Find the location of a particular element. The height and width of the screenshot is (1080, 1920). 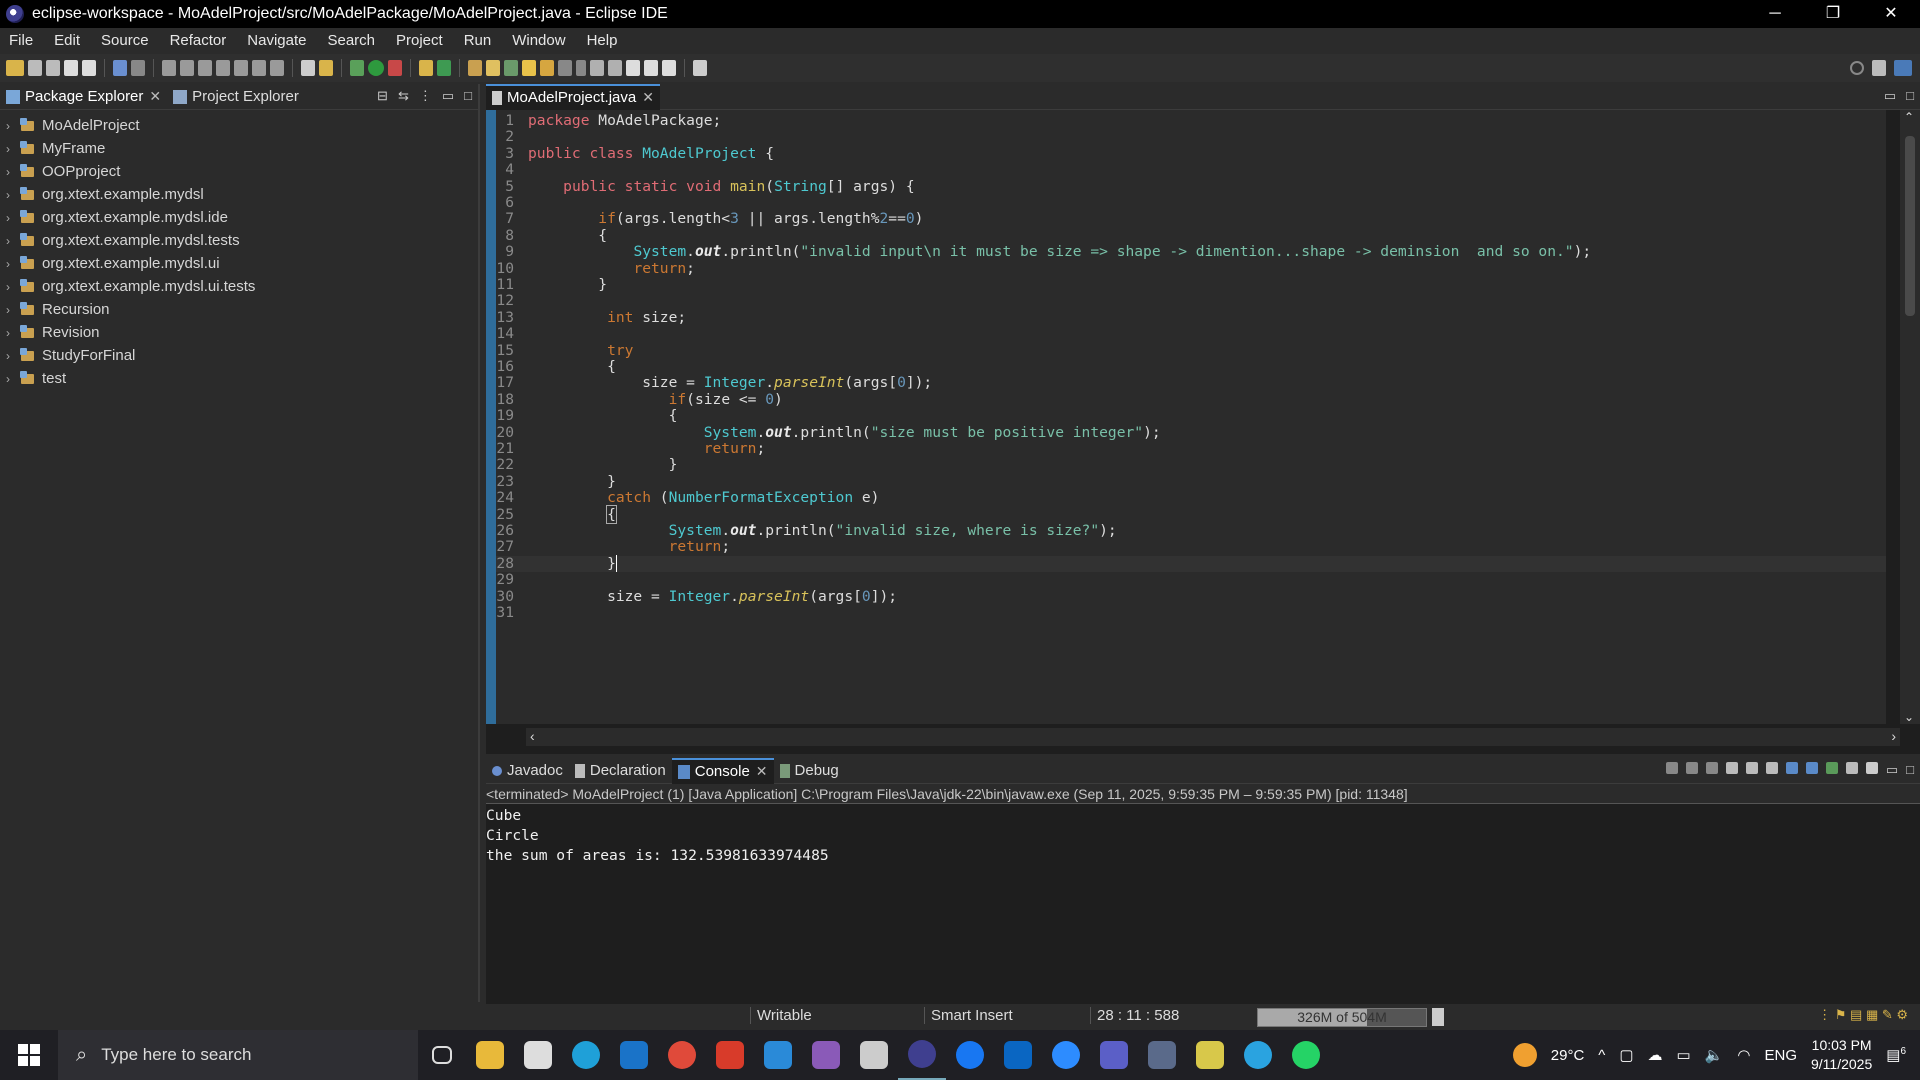

toggle-highlight-icon is located at coordinates (529, 68).